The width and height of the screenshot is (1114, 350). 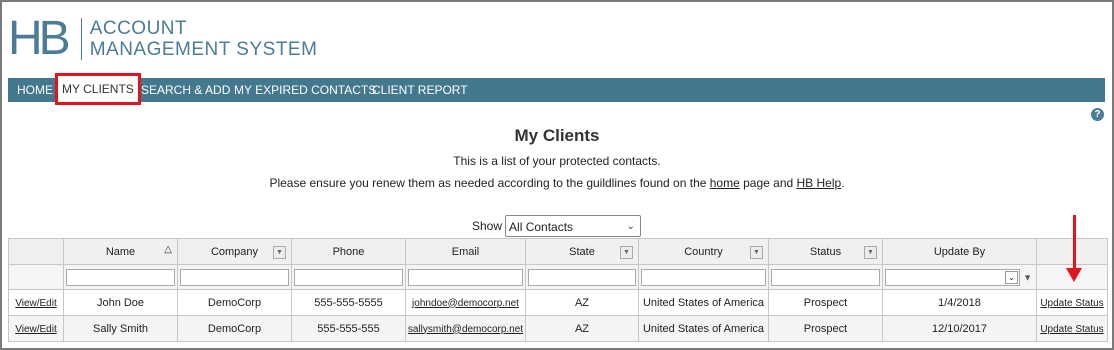 I want to click on logo-mark: HB, so click(x=39, y=38).